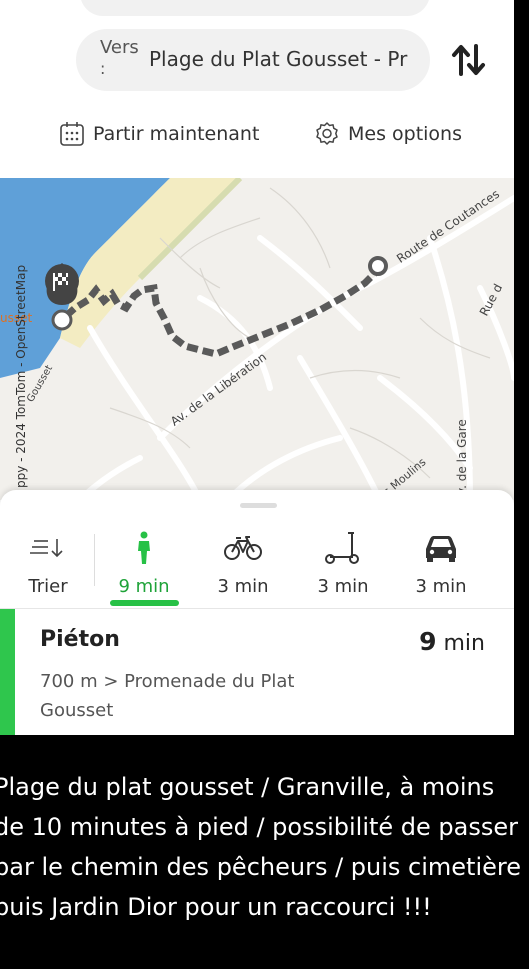 The image size is (529, 969). What do you see at coordinates (119, 47) in the screenshot?
I see `destination-prefix: Vers` at bounding box center [119, 47].